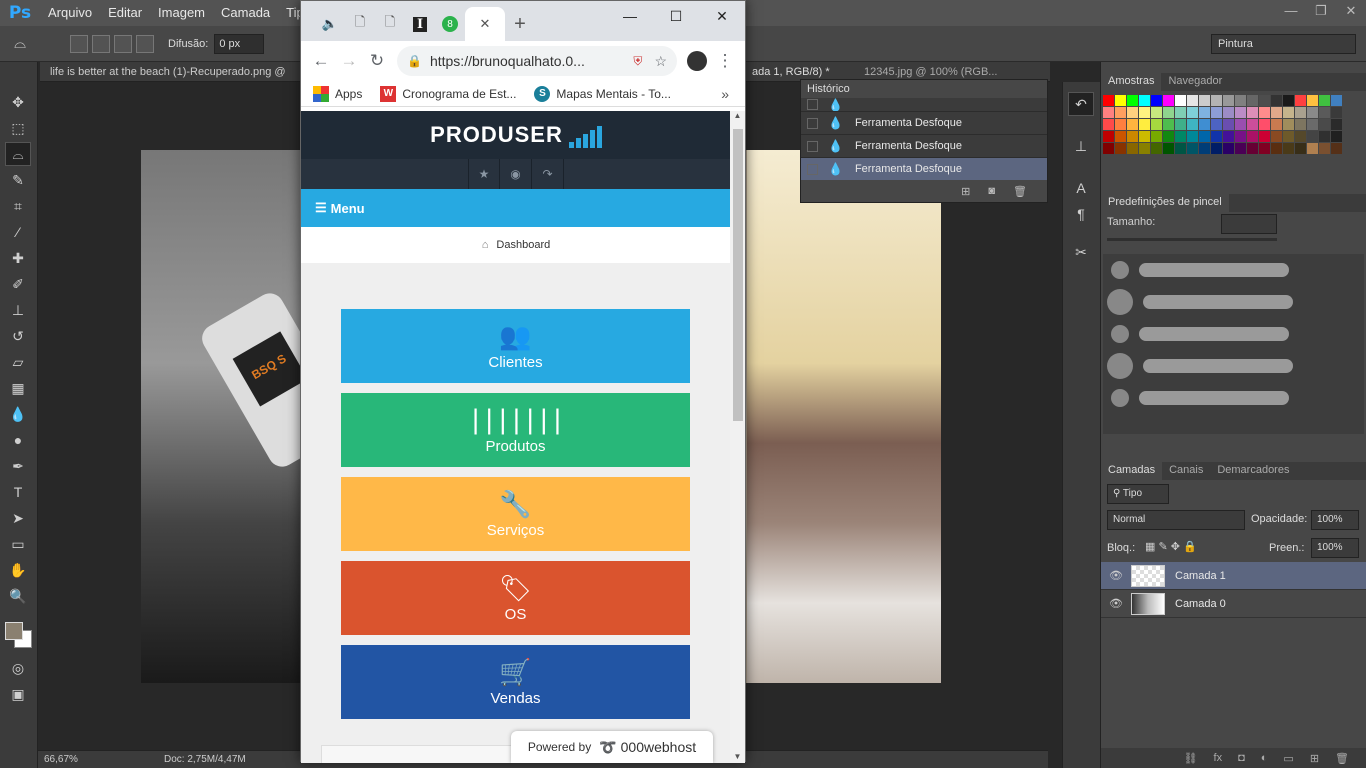 The image size is (1366, 768). What do you see at coordinates (737, 115) in the screenshot?
I see `scroll-up-icon: ▲` at bounding box center [737, 115].